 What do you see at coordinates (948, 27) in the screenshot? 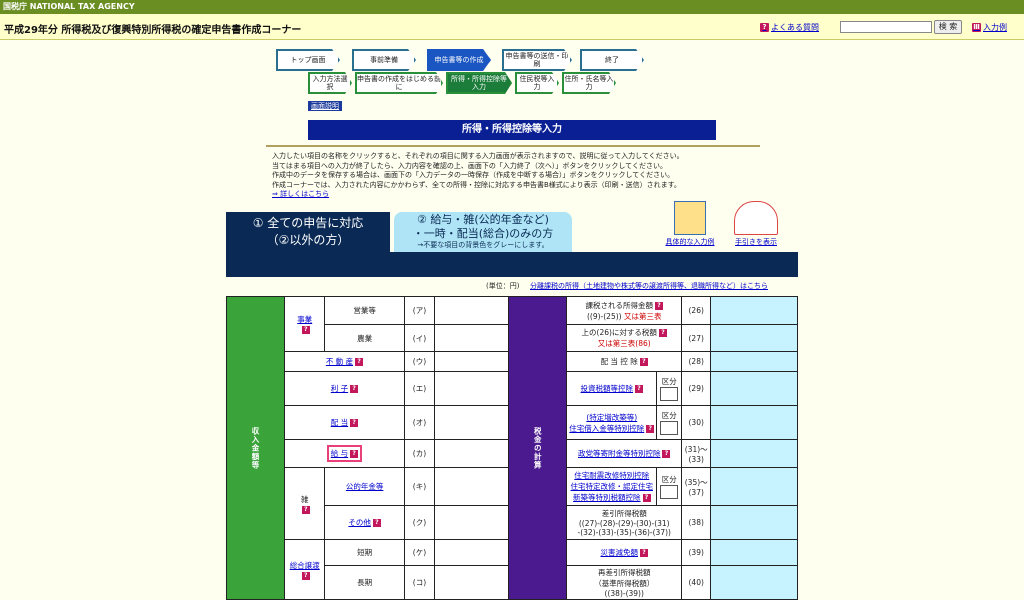
I see `search-button: 検 索` at bounding box center [948, 27].